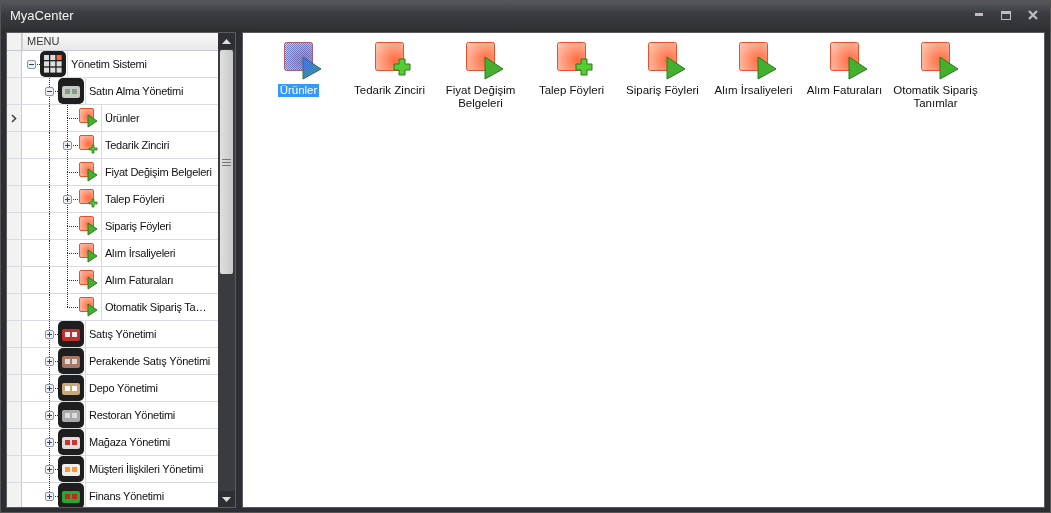  What do you see at coordinates (389, 90) in the screenshot?
I see `shortcut-label: Tedarik Zinciri` at bounding box center [389, 90].